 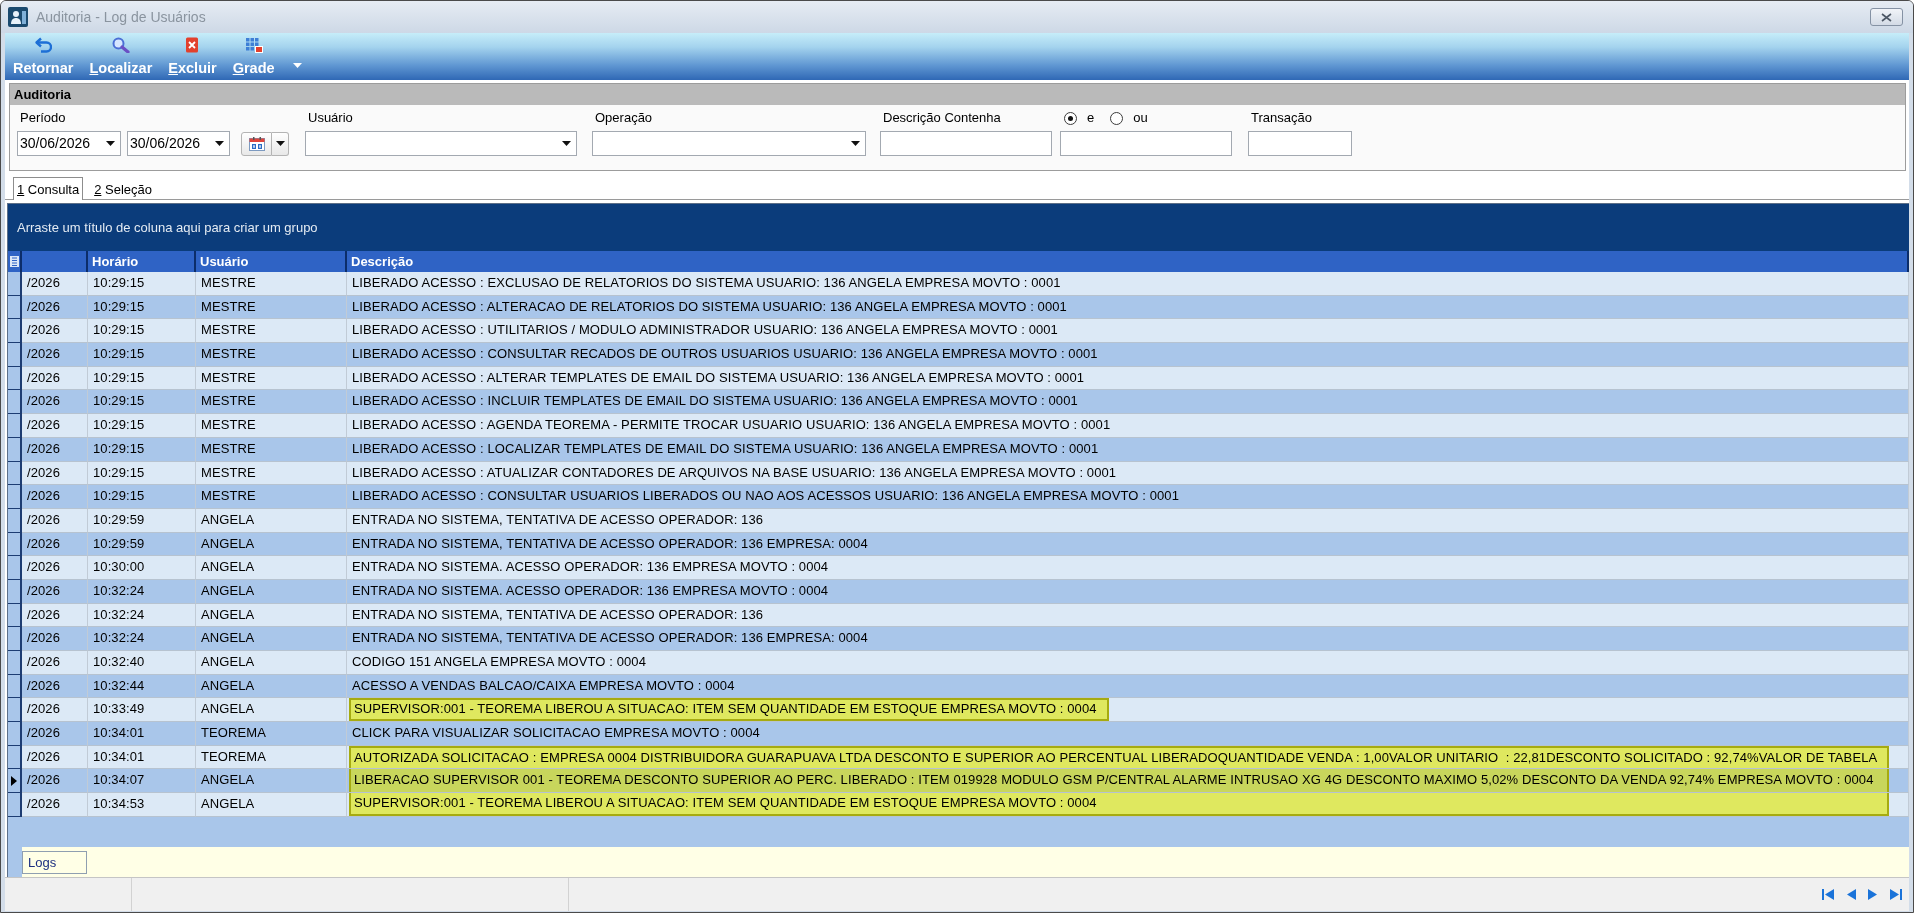 I want to click on table-cell: 10:34:53, so click(x=142, y=805).